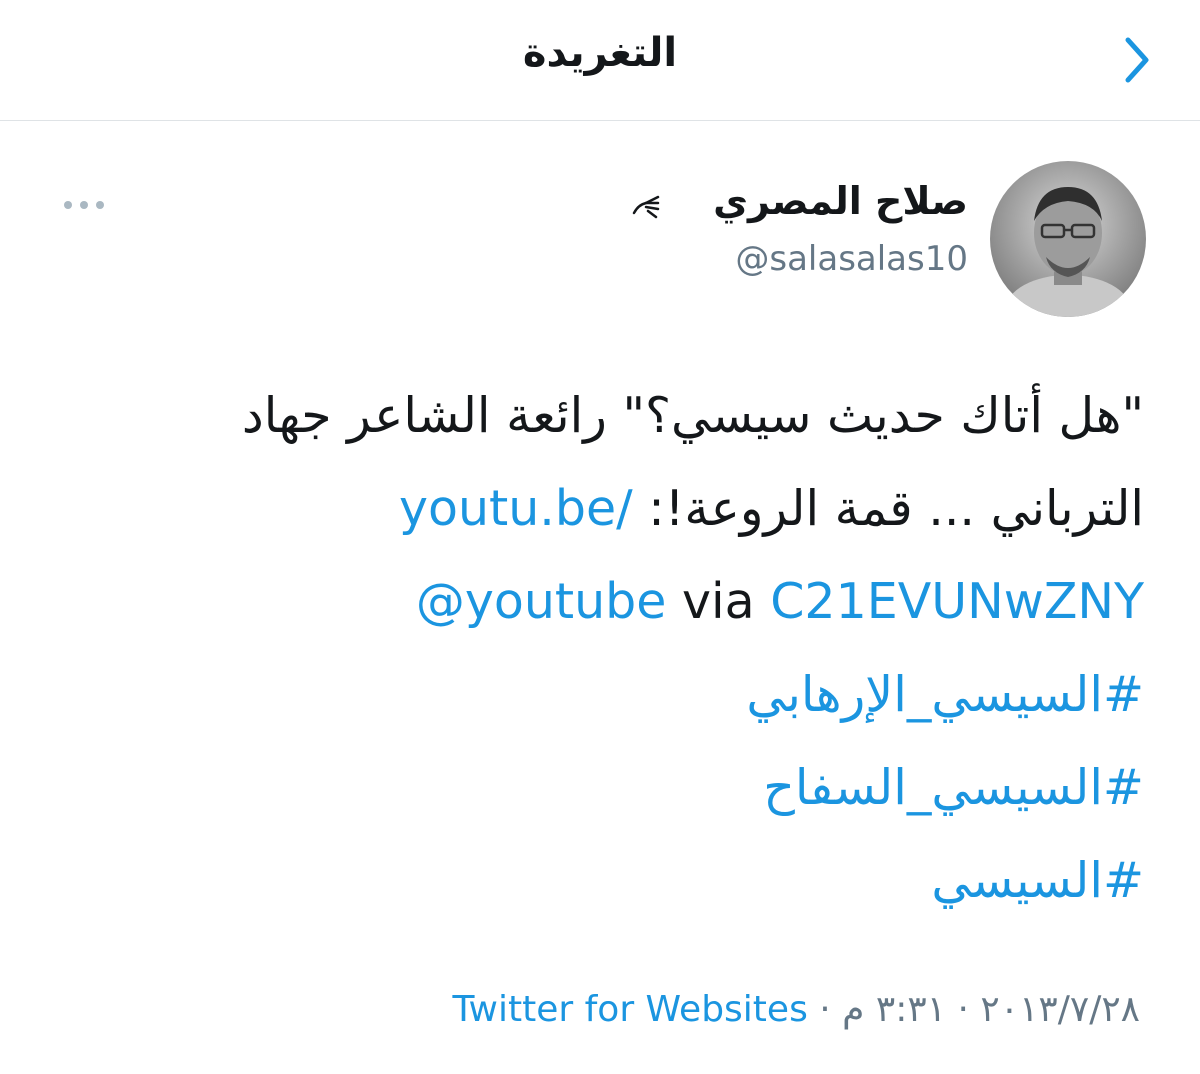  I want to click on hashtag-link: #السيسي, so click(612, 880).